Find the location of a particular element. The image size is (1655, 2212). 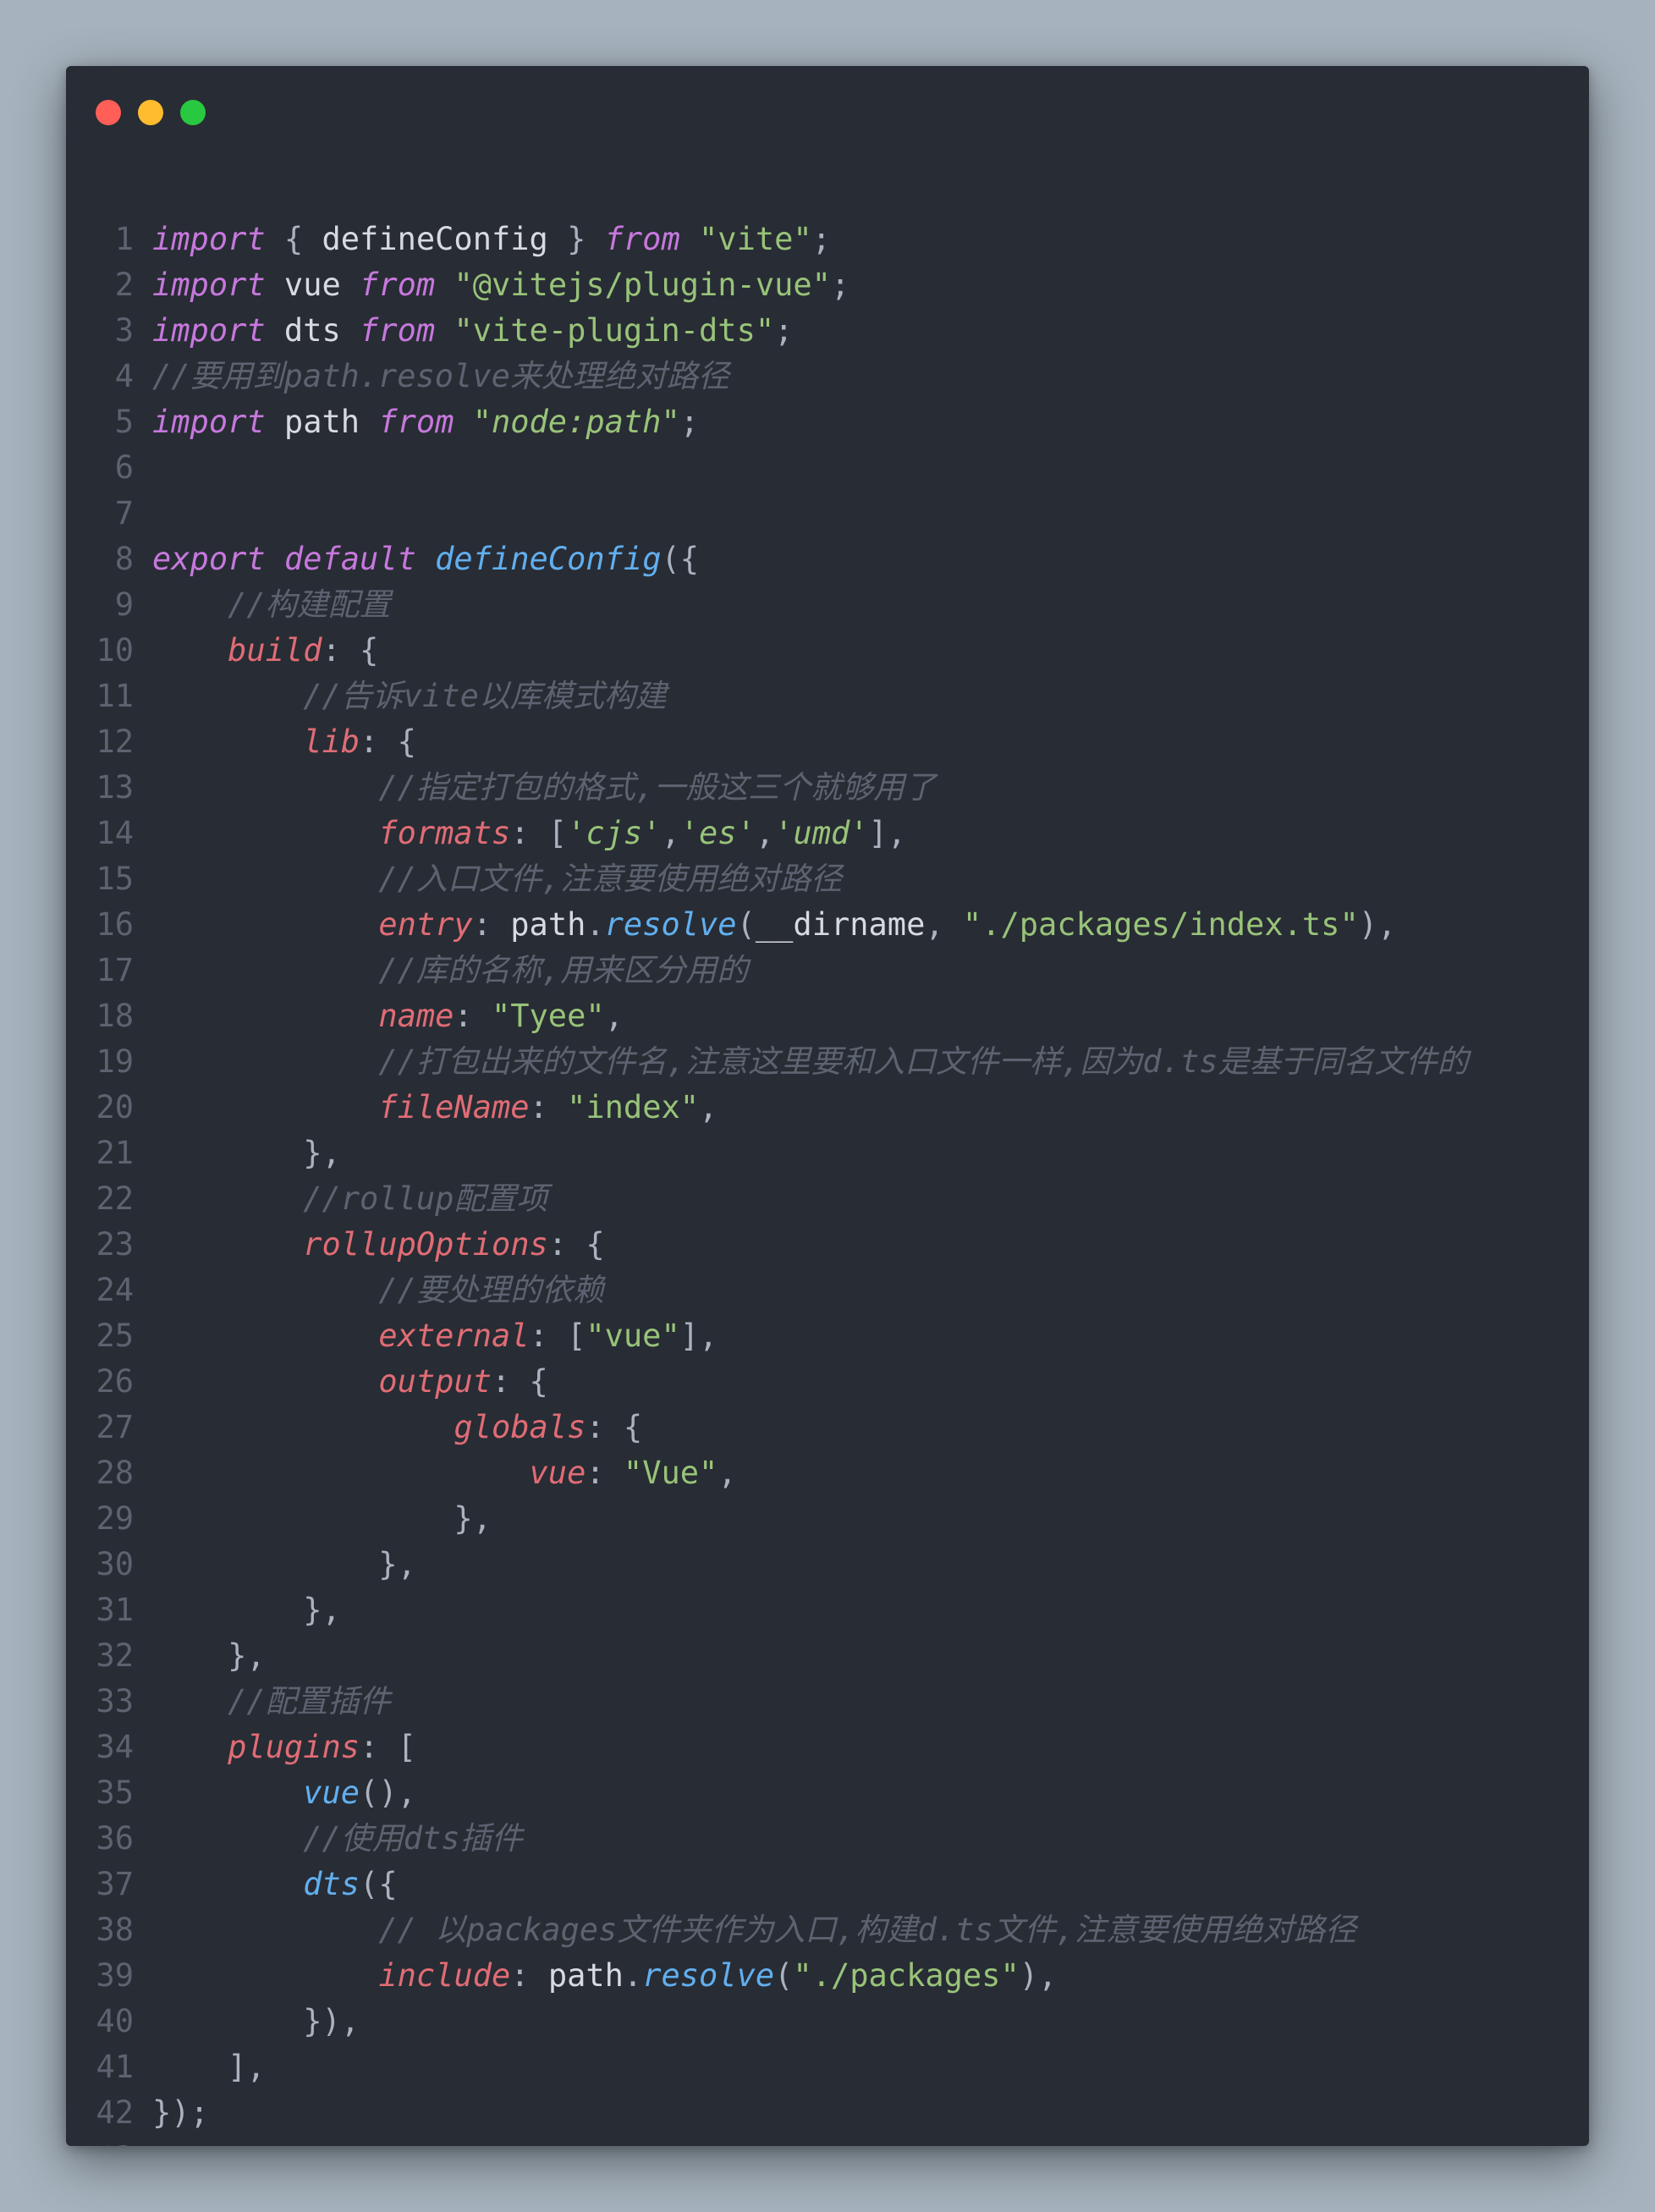

line-number: 34 is located at coordinates (115, 1747).